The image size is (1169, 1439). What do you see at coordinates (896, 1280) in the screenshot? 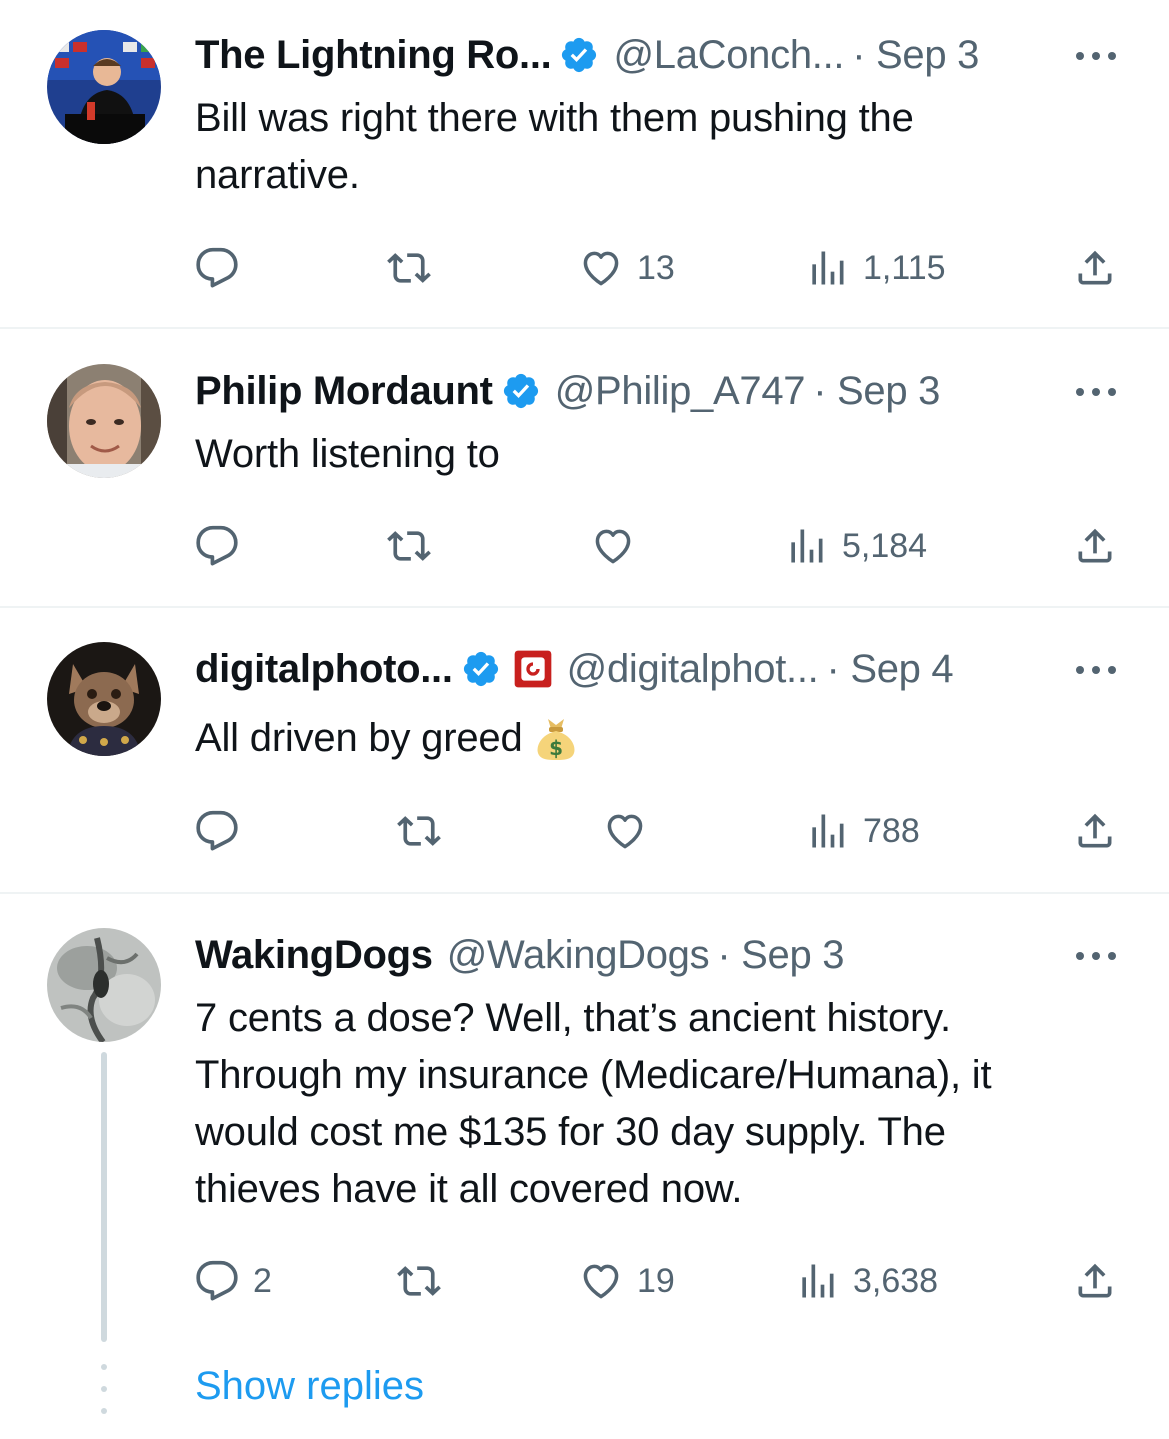
I see `view-count: 3,638` at bounding box center [896, 1280].